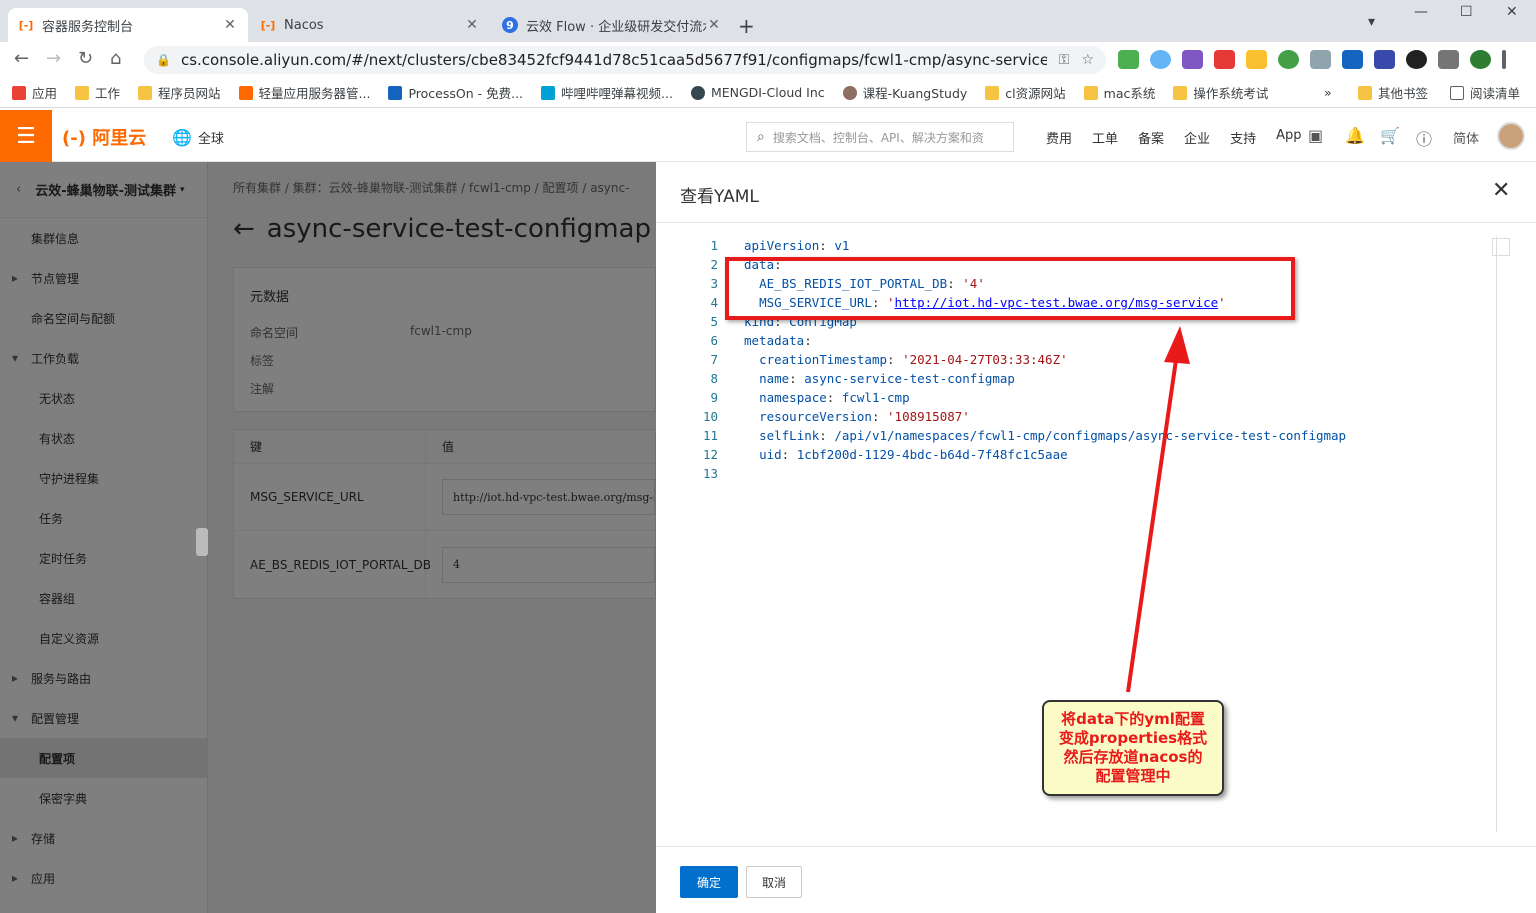 The image size is (1536, 913). Describe the element at coordinates (1151, 137) in the screenshot. I see `nav-icp: 备案` at that location.